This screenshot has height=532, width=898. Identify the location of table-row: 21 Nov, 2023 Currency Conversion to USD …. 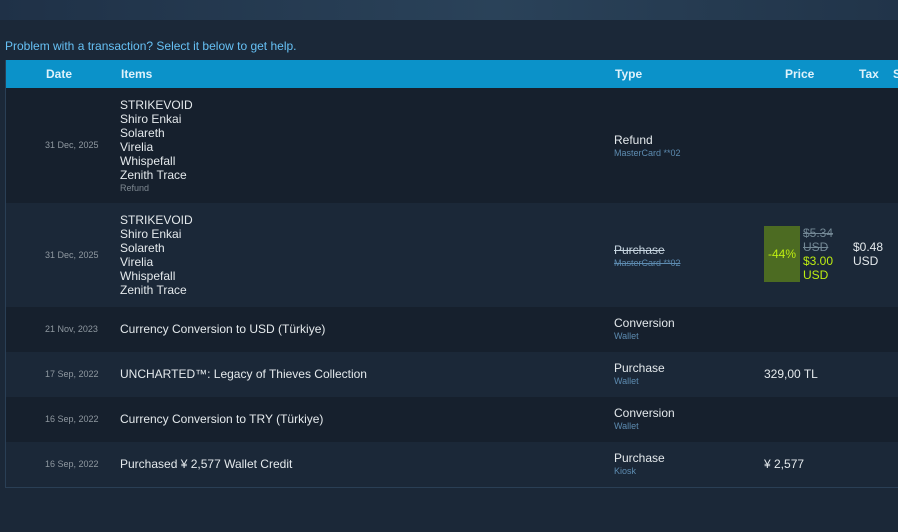
(452, 329).